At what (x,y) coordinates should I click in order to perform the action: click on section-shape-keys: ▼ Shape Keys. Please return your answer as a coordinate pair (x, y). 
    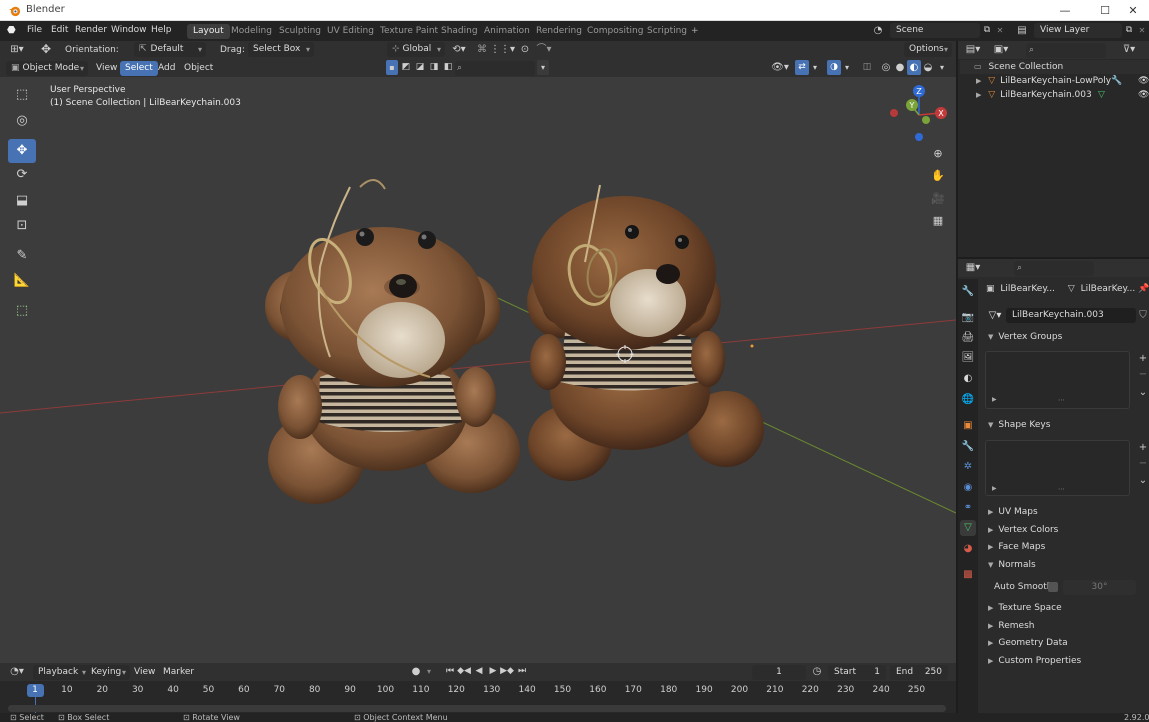
    Looking at the image, I should click on (1065, 425).